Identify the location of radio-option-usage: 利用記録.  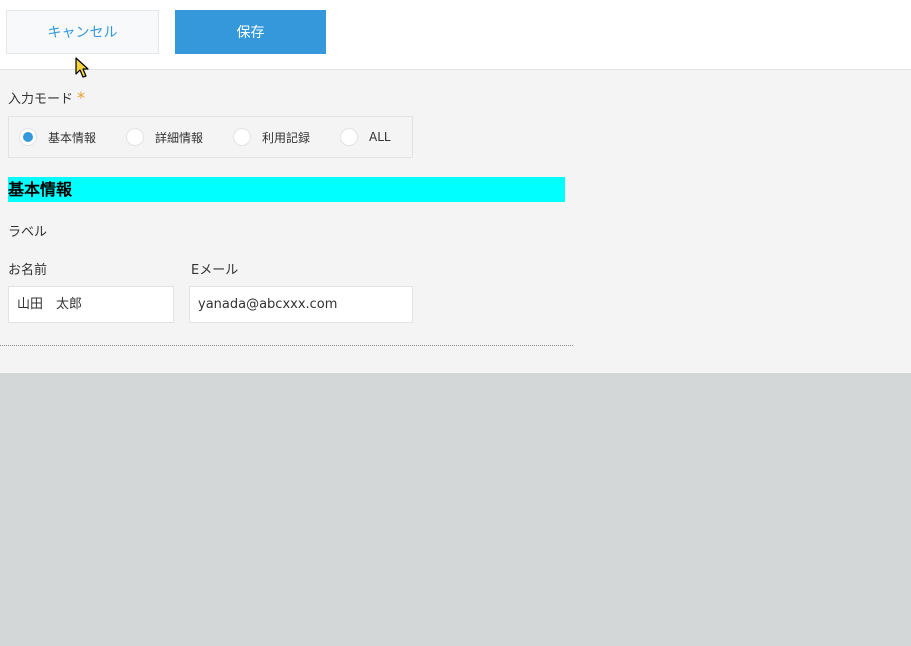
(271, 137).